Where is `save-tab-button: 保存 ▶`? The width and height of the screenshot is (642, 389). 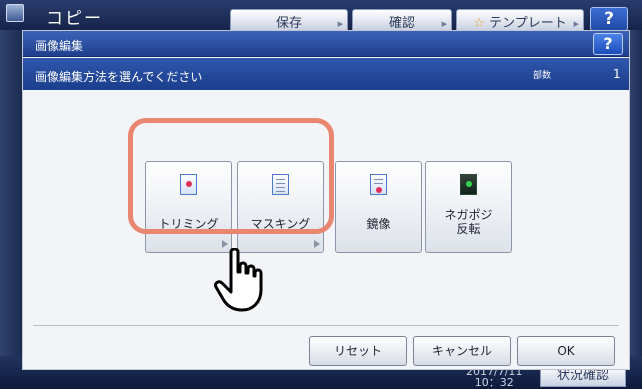 save-tab-button: 保存 ▶ is located at coordinates (289, 20).